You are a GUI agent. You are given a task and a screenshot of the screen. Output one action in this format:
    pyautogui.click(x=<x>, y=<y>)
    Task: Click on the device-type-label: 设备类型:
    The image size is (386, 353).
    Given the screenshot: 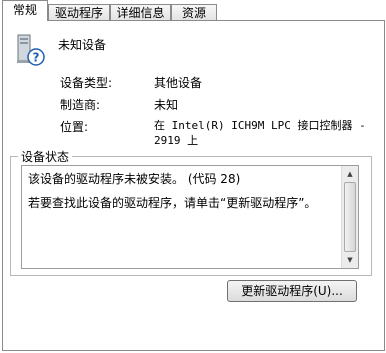 What is the action you would take?
    pyautogui.click(x=86, y=83)
    